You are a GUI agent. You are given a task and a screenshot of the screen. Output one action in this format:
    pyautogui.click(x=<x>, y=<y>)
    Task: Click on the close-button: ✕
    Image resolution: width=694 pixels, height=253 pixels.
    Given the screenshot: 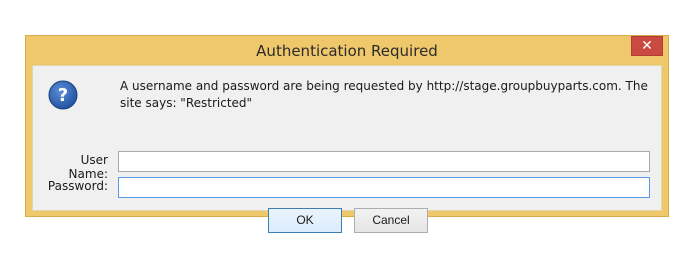 What is the action you would take?
    pyautogui.click(x=647, y=46)
    